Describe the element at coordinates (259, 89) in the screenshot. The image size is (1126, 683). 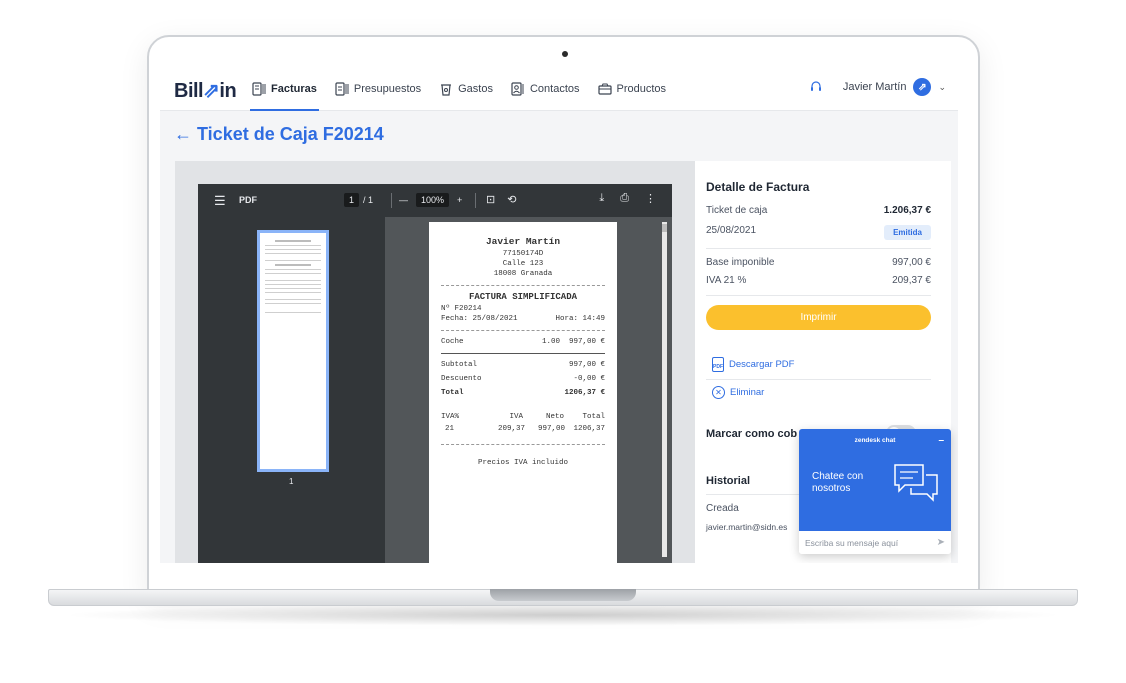
I see `invoice-icon` at that location.